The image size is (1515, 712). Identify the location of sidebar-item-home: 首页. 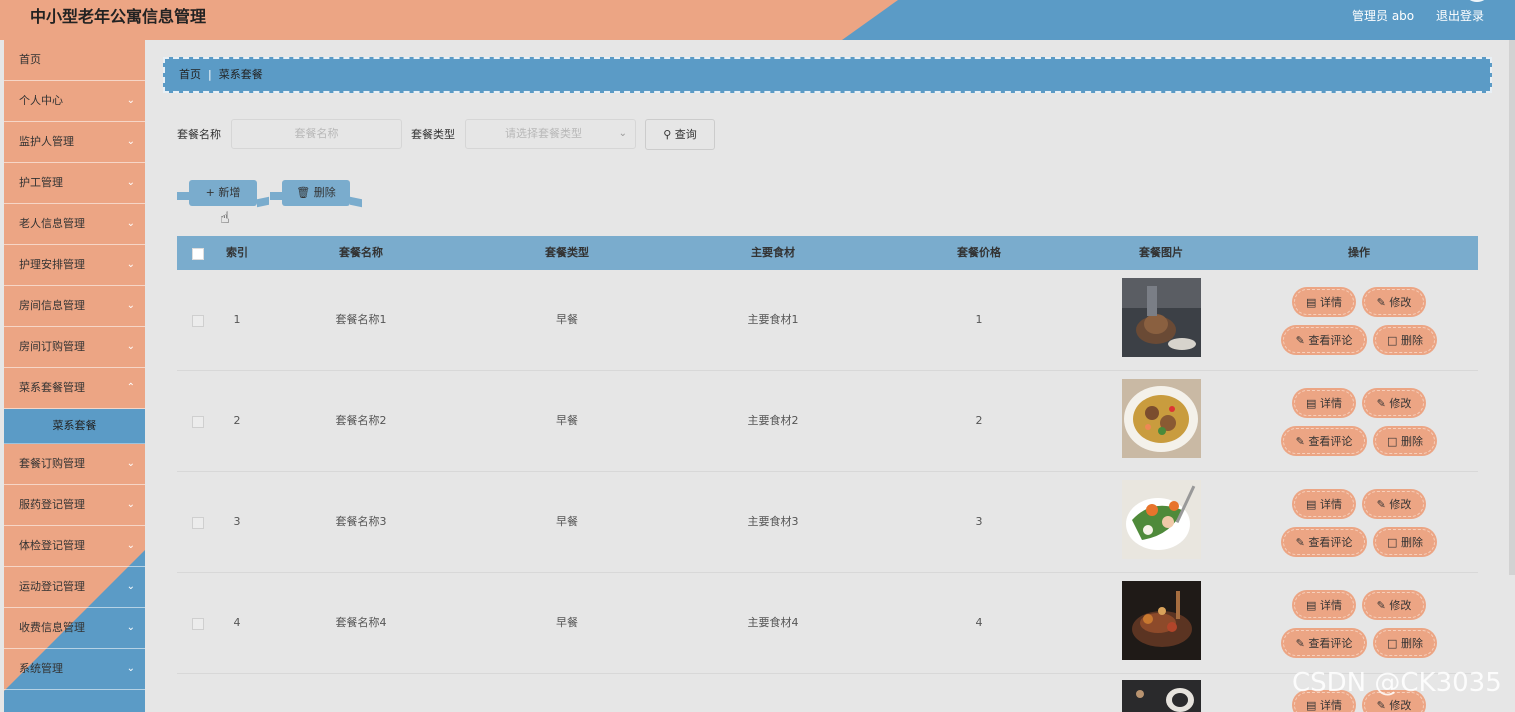
(74, 60).